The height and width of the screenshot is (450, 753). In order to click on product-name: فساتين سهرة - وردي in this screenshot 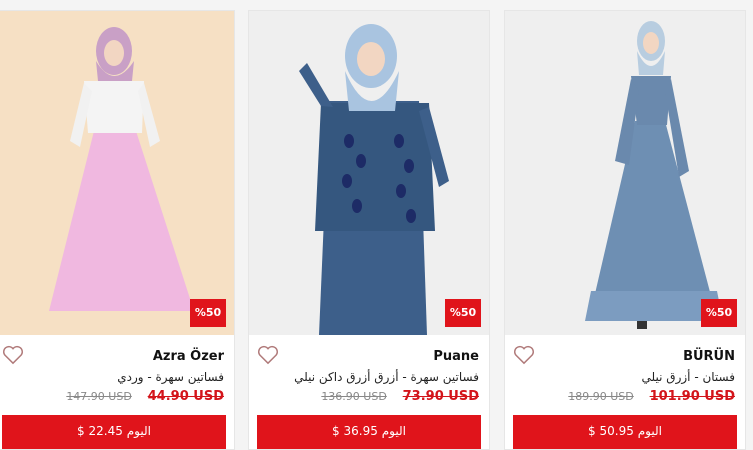, I will do `click(170, 377)`.